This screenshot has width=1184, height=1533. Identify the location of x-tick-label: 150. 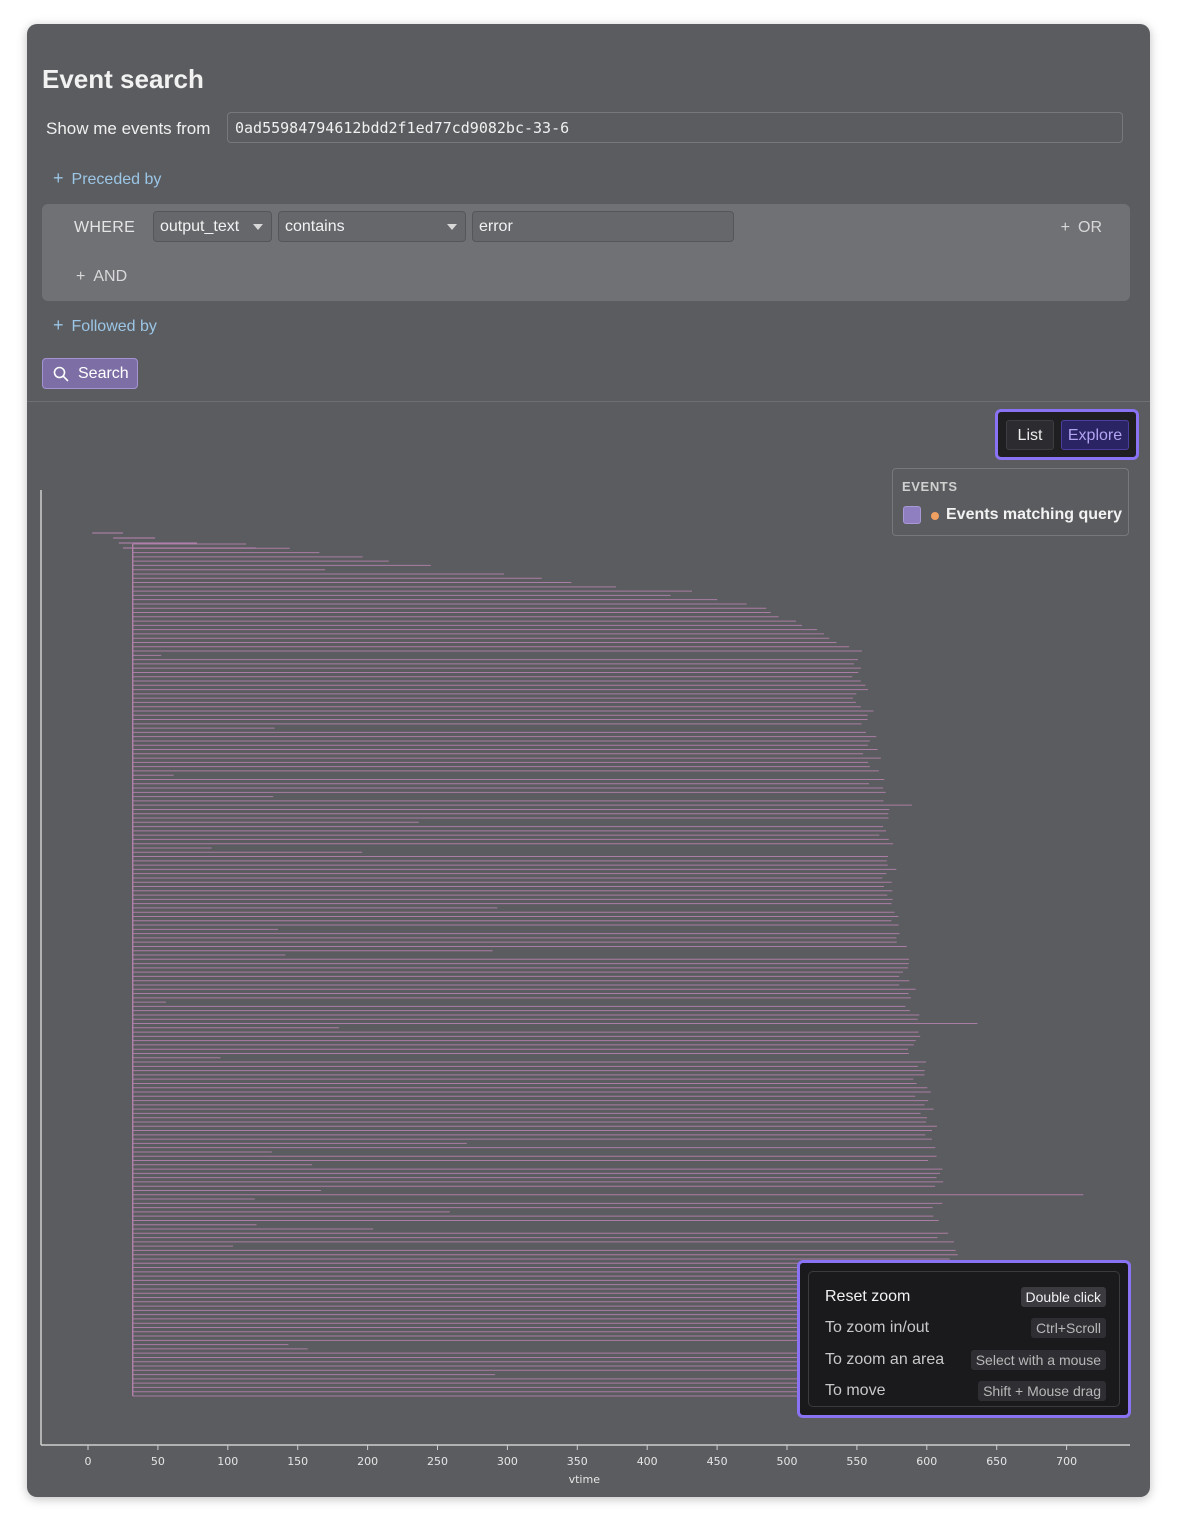
(297, 1461).